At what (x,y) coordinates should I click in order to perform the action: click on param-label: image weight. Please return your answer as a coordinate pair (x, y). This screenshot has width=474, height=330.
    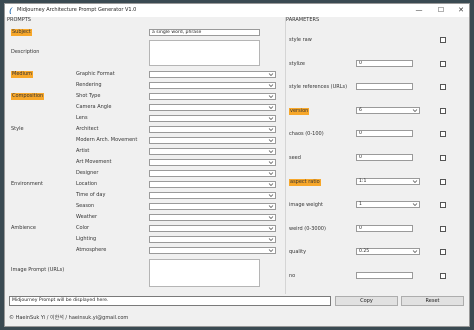
    Looking at the image, I should click on (306, 205).